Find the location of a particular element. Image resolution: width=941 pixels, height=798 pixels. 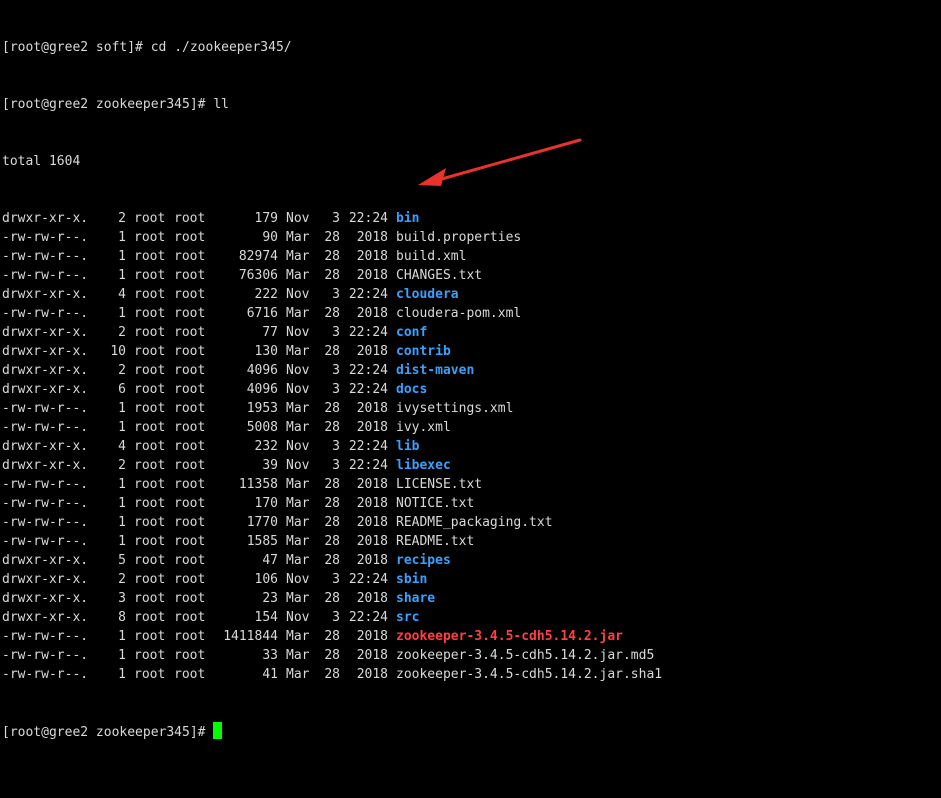

entry-name: recipes is located at coordinates (423, 560).